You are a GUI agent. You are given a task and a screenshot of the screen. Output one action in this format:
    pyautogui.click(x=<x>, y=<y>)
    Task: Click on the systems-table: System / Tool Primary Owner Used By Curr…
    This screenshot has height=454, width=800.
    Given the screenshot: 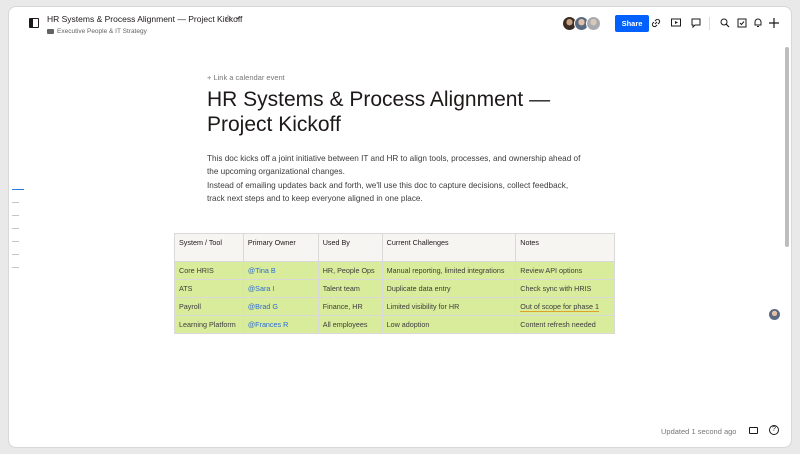 What is the action you would take?
    pyautogui.click(x=394, y=283)
    